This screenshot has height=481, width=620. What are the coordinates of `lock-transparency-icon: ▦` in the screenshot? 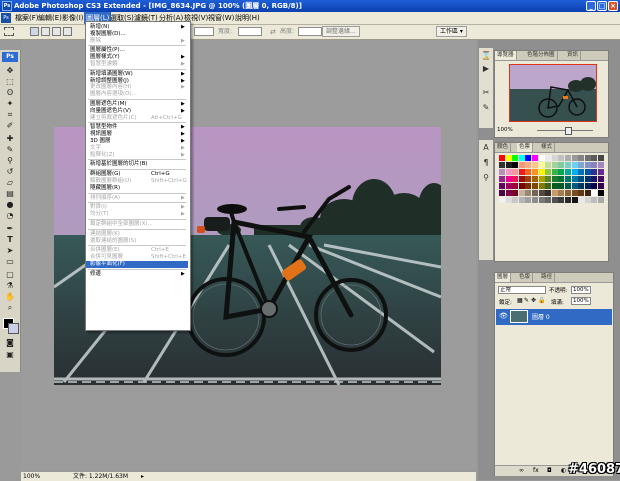 It's located at (520, 300).